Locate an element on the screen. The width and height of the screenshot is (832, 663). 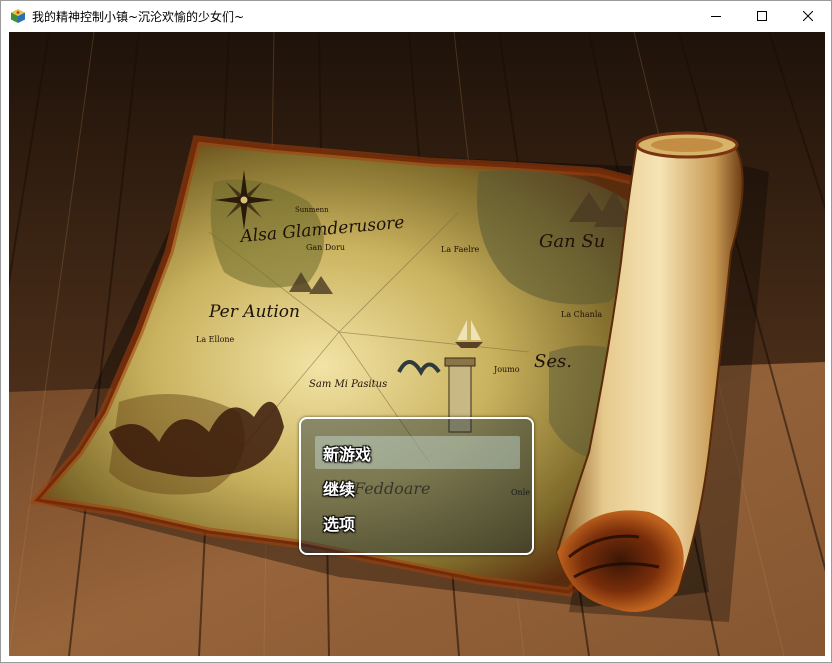
title-bar: 我的精神控制小镇~沉沦欢愉的少女们~ is located at coordinates (416, 16).